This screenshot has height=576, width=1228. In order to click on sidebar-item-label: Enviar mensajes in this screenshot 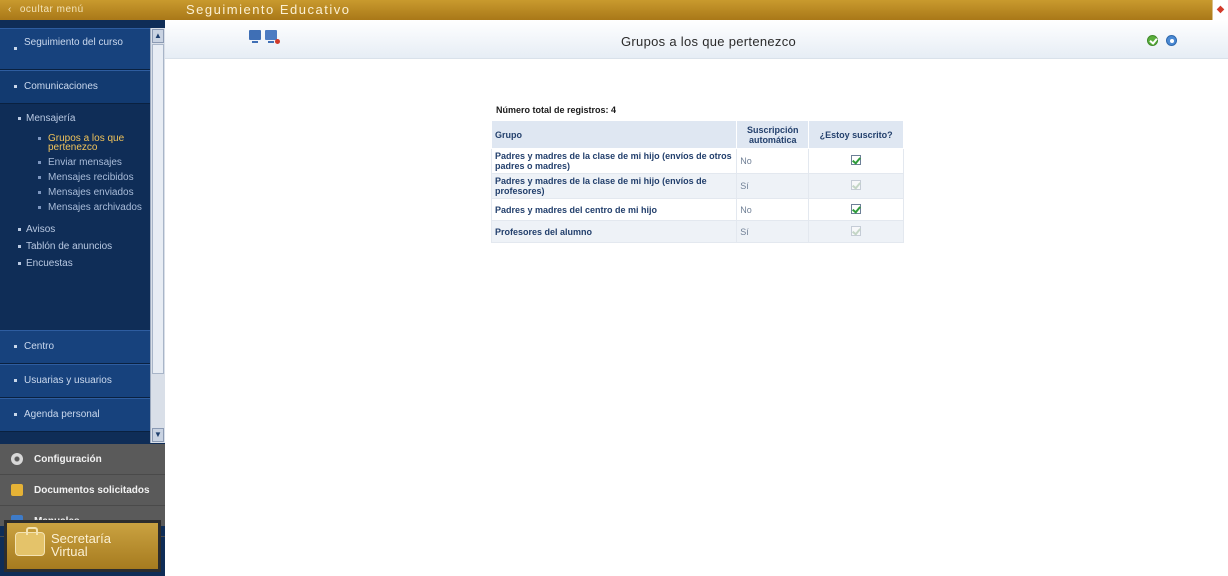, I will do `click(85, 162)`.